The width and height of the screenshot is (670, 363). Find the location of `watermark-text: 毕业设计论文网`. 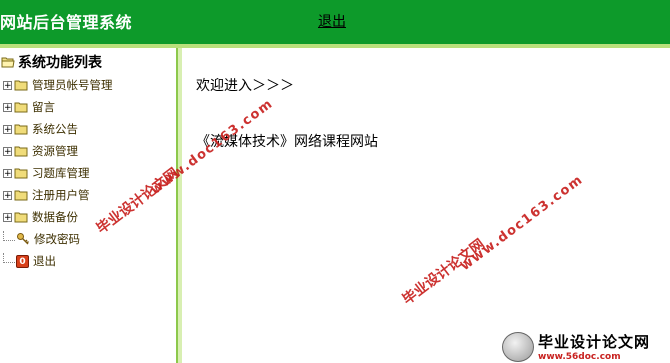

watermark-text: 毕业设计论文网 is located at coordinates (443, 272).